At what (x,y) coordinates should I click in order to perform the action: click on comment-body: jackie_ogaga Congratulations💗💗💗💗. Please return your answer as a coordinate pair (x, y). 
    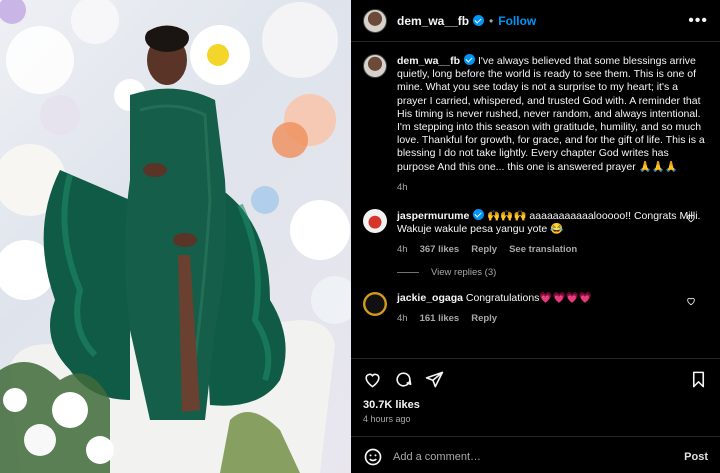
    Looking at the image, I should click on (552, 298).